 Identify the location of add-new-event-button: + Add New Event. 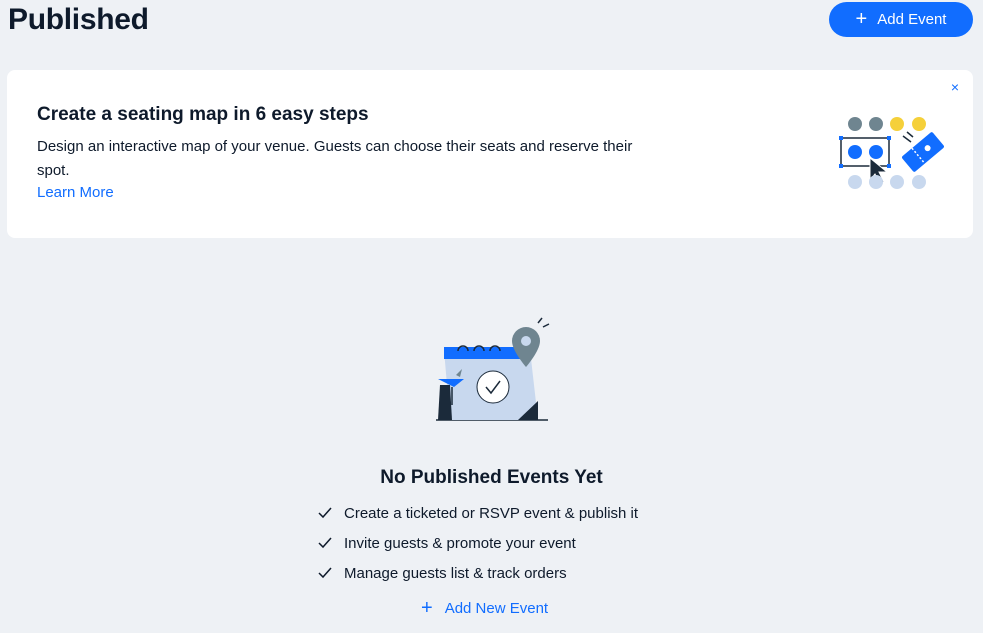
(484, 608).